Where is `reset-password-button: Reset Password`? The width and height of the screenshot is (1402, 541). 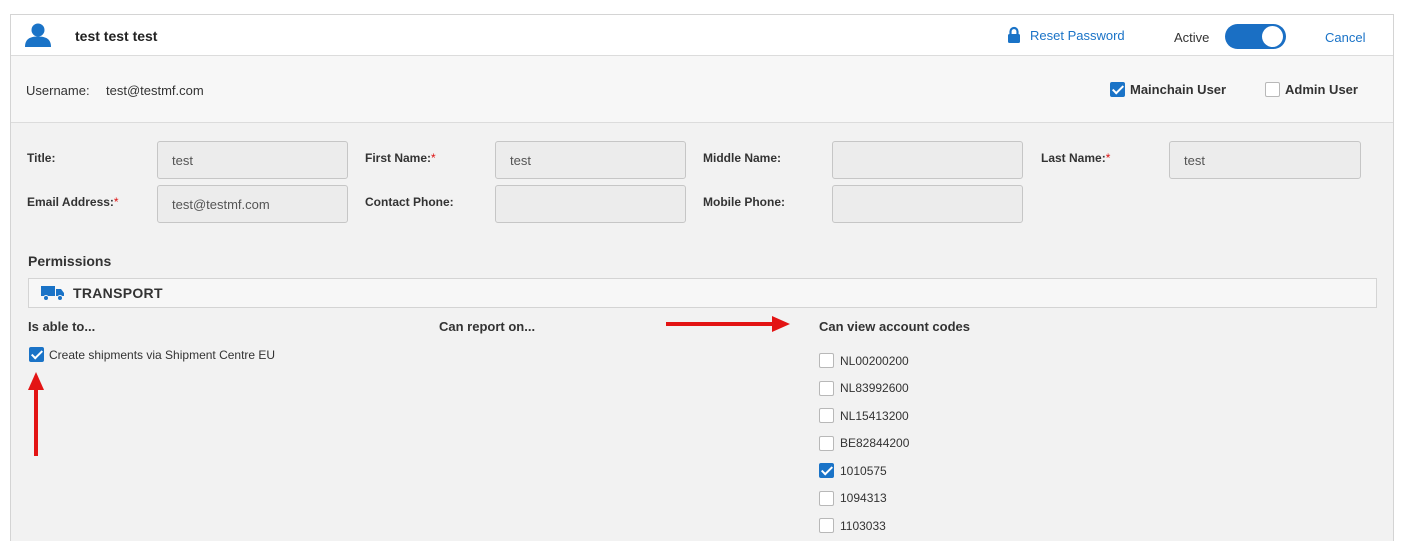 reset-password-button: Reset Password is located at coordinates (1066, 35).